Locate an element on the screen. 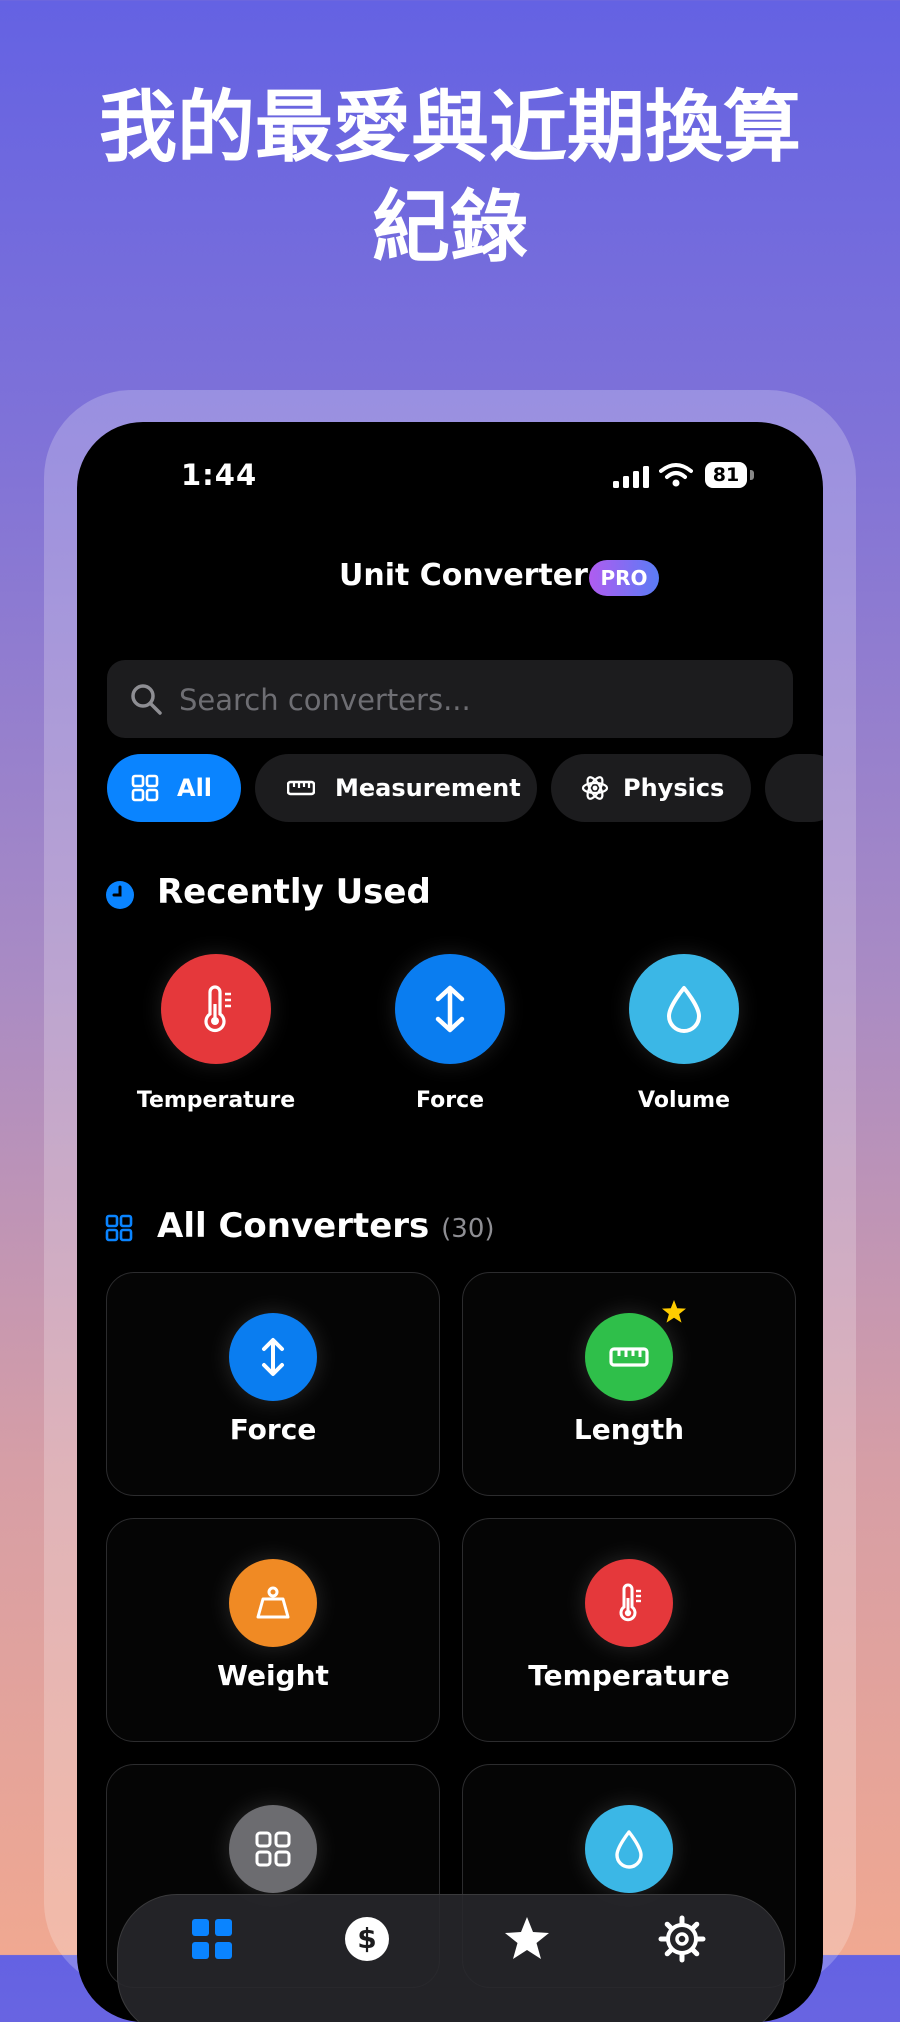 Image resolution: width=900 pixels, height=2022 pixels. tab-currency: $ is located at coordinates (373, 1945).